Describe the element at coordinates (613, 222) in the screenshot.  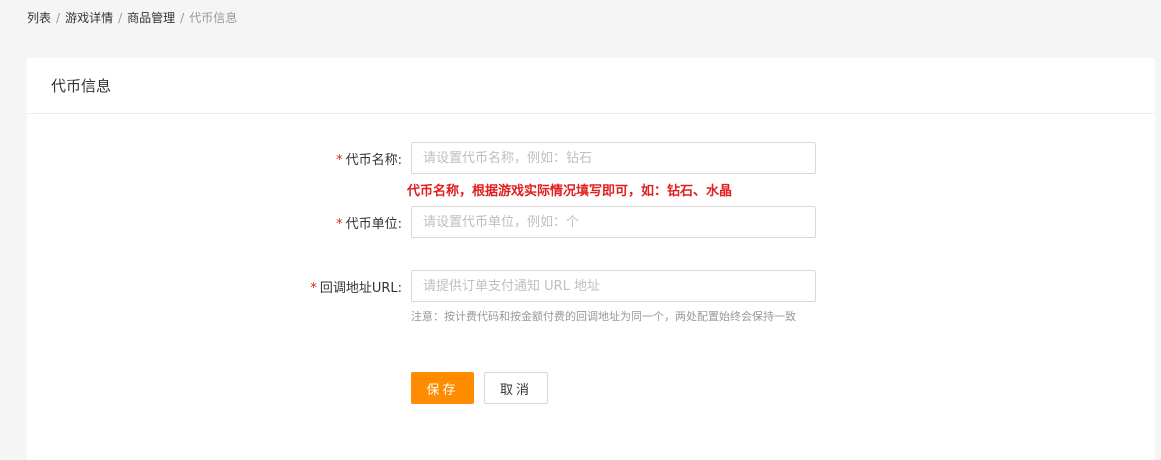
I see `currency-unit-input` at that location.